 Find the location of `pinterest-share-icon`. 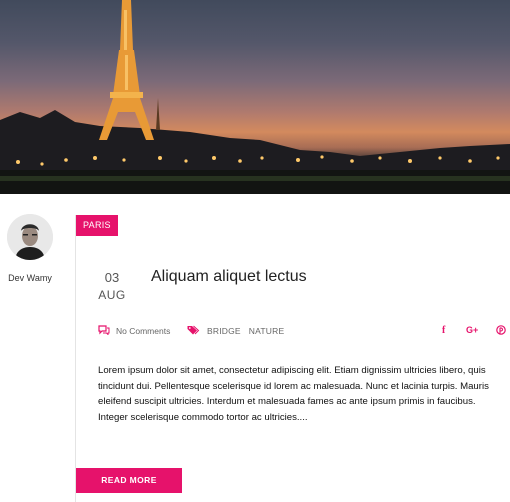

pinterest-share-icon is located at coordinates (501, 331).